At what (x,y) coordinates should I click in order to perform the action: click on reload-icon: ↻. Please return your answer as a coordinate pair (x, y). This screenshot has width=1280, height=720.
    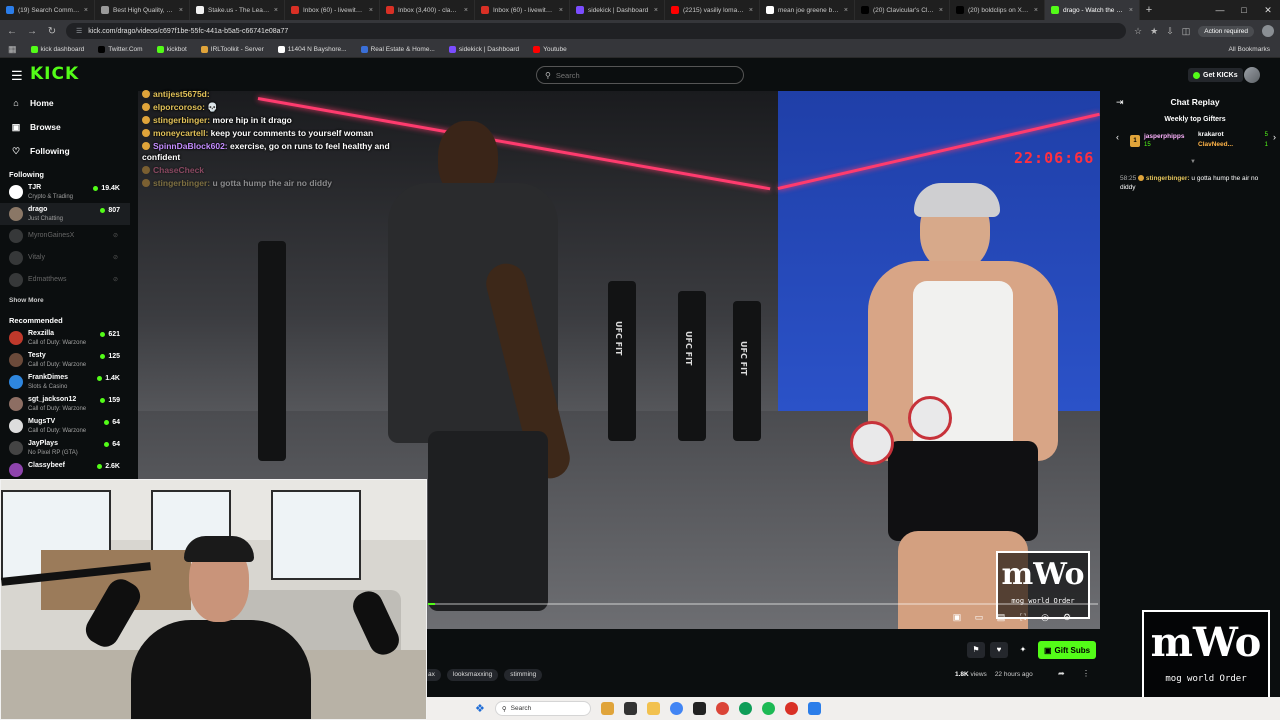
    Looking at the image, I should click on (52, 31).